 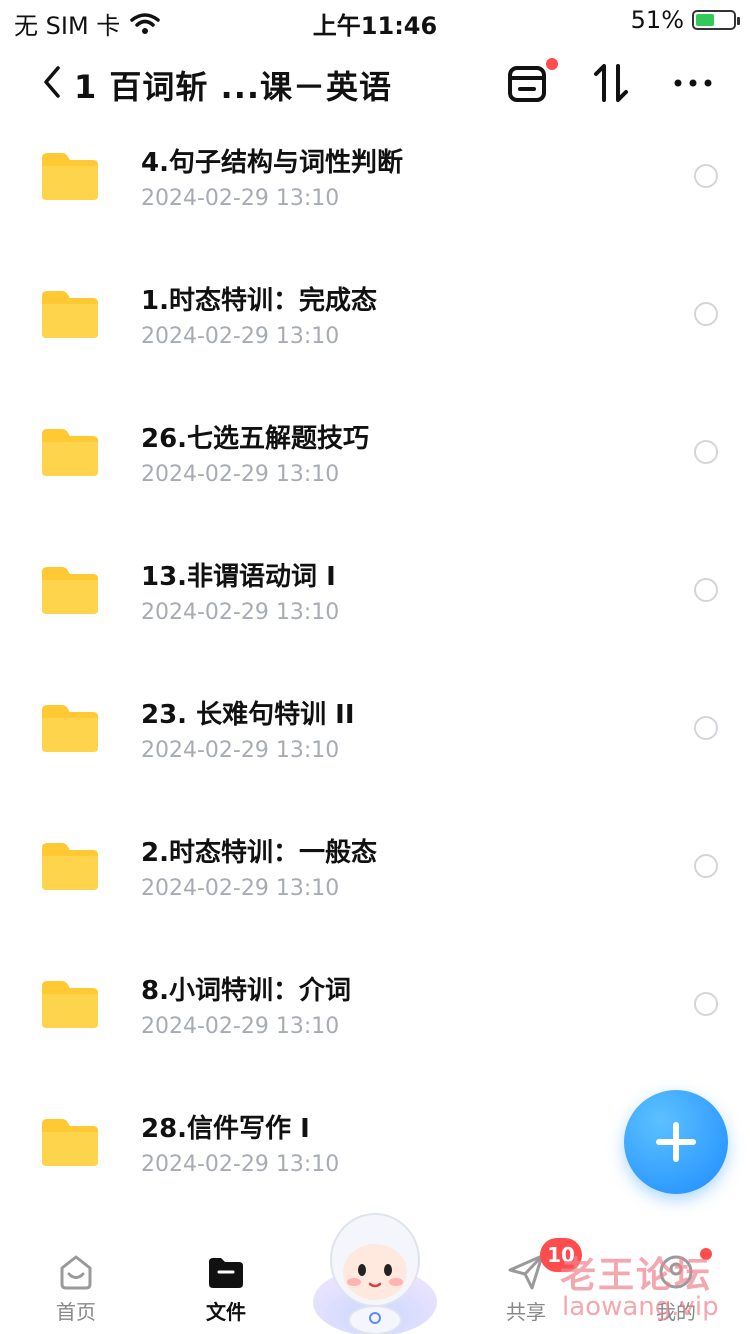 I want to click on folder-row: 8.小词特训：介词 2024-02-29 13:10, so click(x=375, y=1021).